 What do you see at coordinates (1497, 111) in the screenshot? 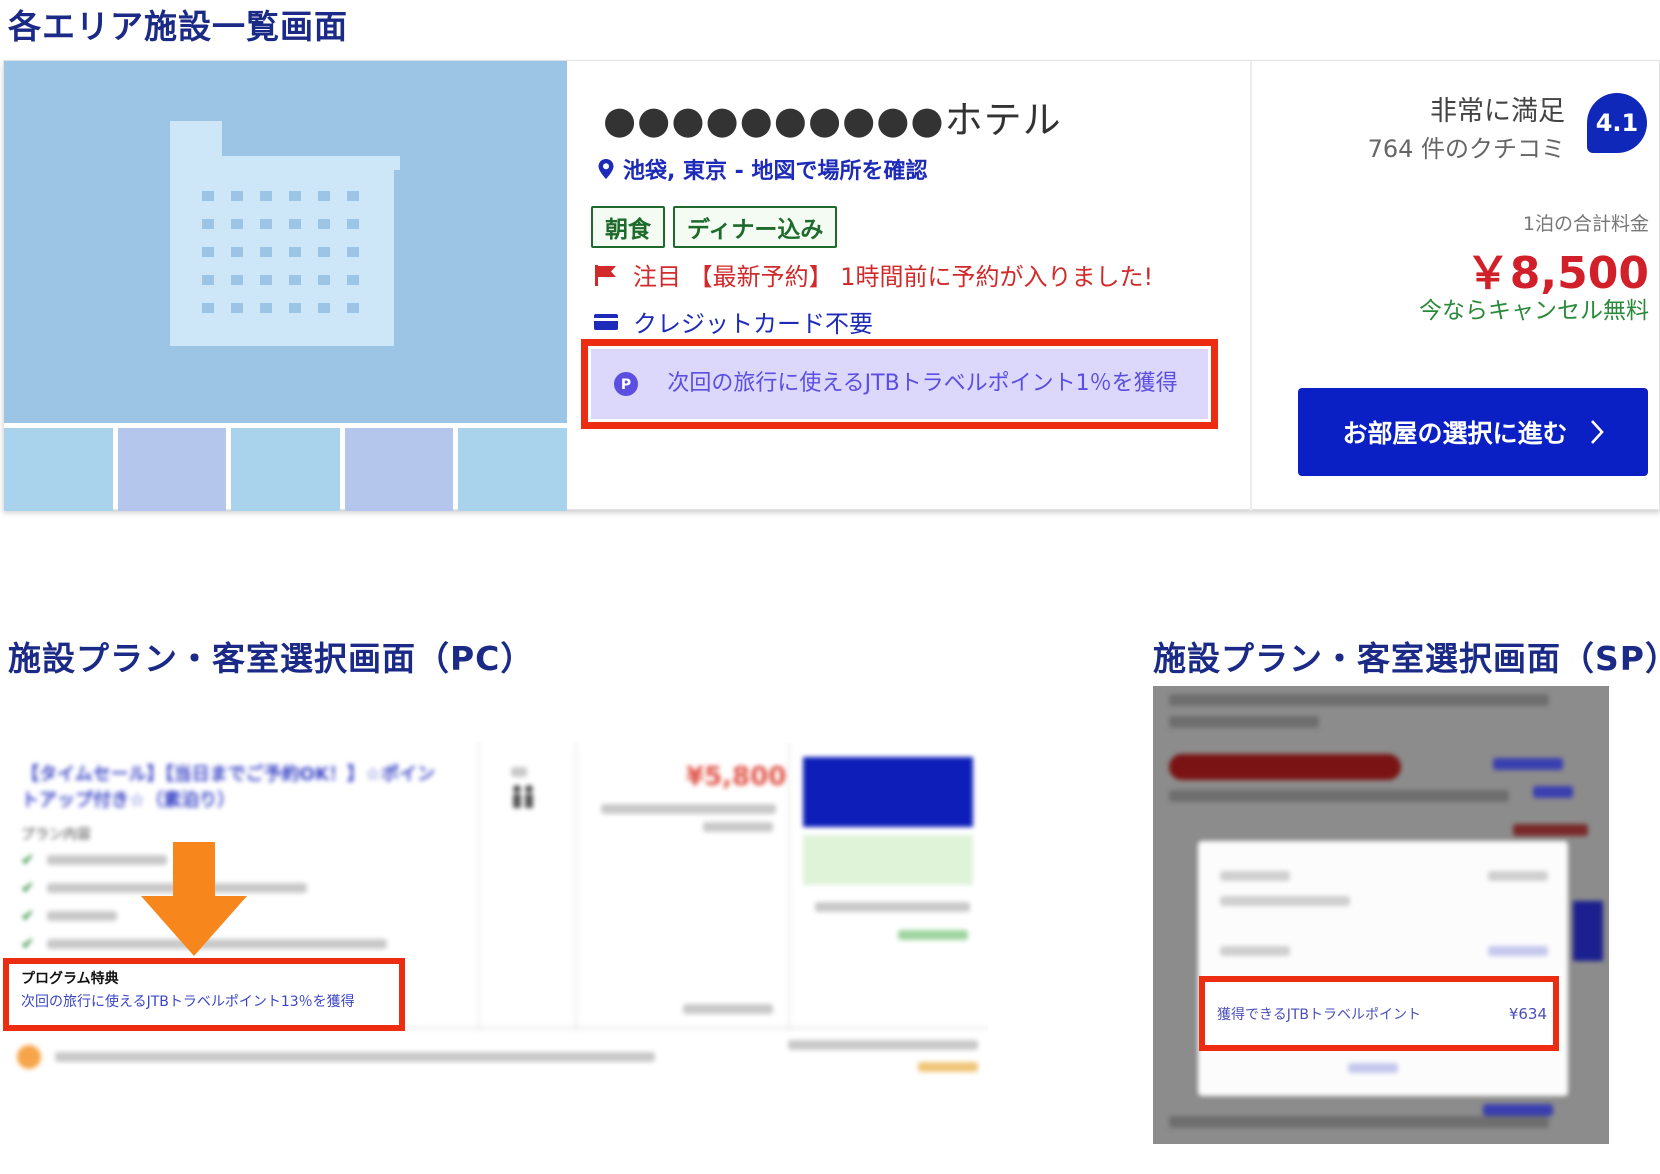
I see `rating-label: 非常に満足` at bounding box center [1497, 111].